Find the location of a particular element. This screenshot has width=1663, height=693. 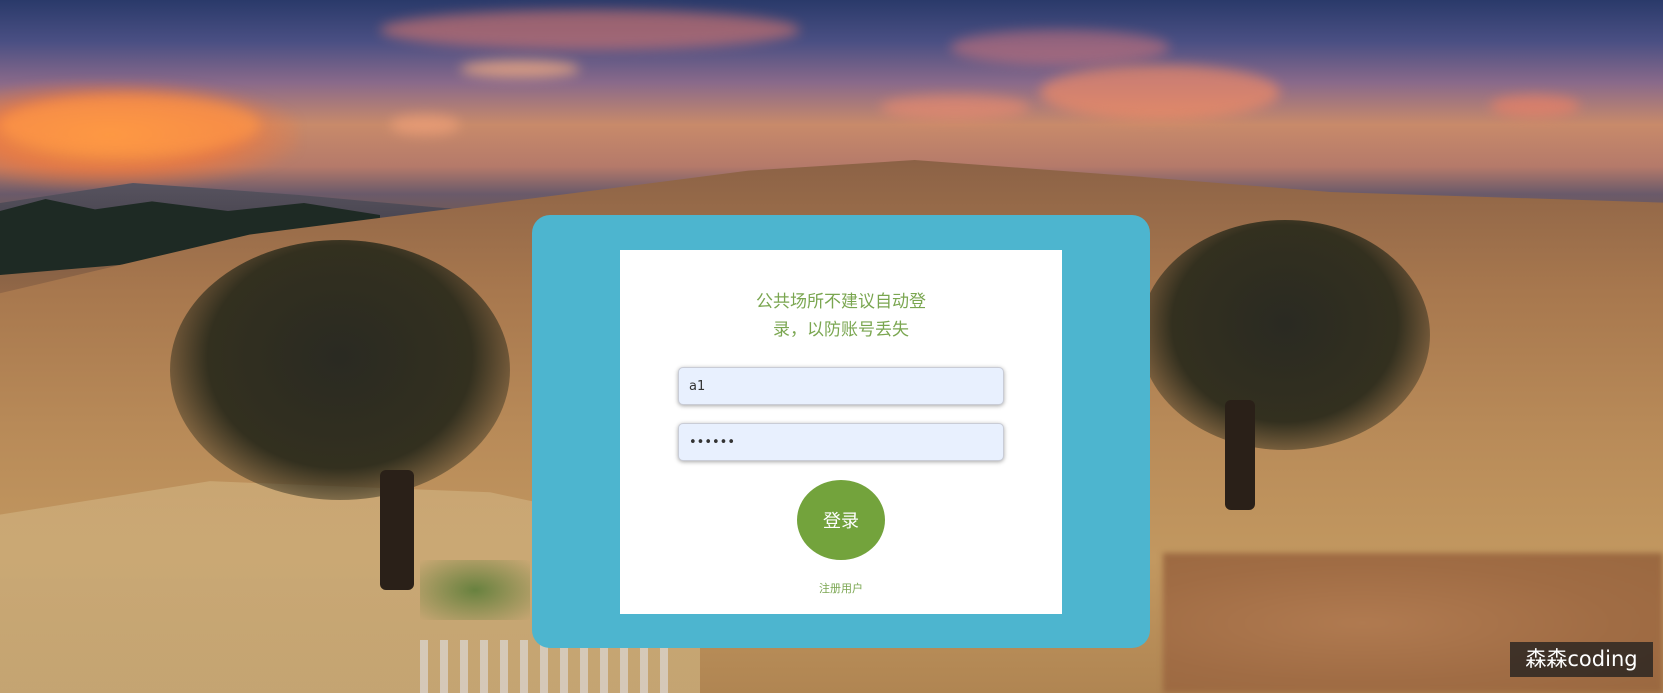

username-input is located at coordinates (841, 386).